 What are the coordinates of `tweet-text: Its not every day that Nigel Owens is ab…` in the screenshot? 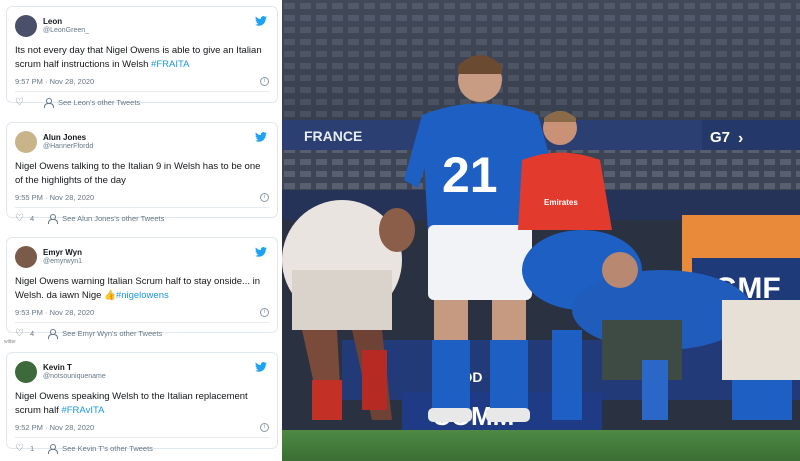 It's located at (138, 57).